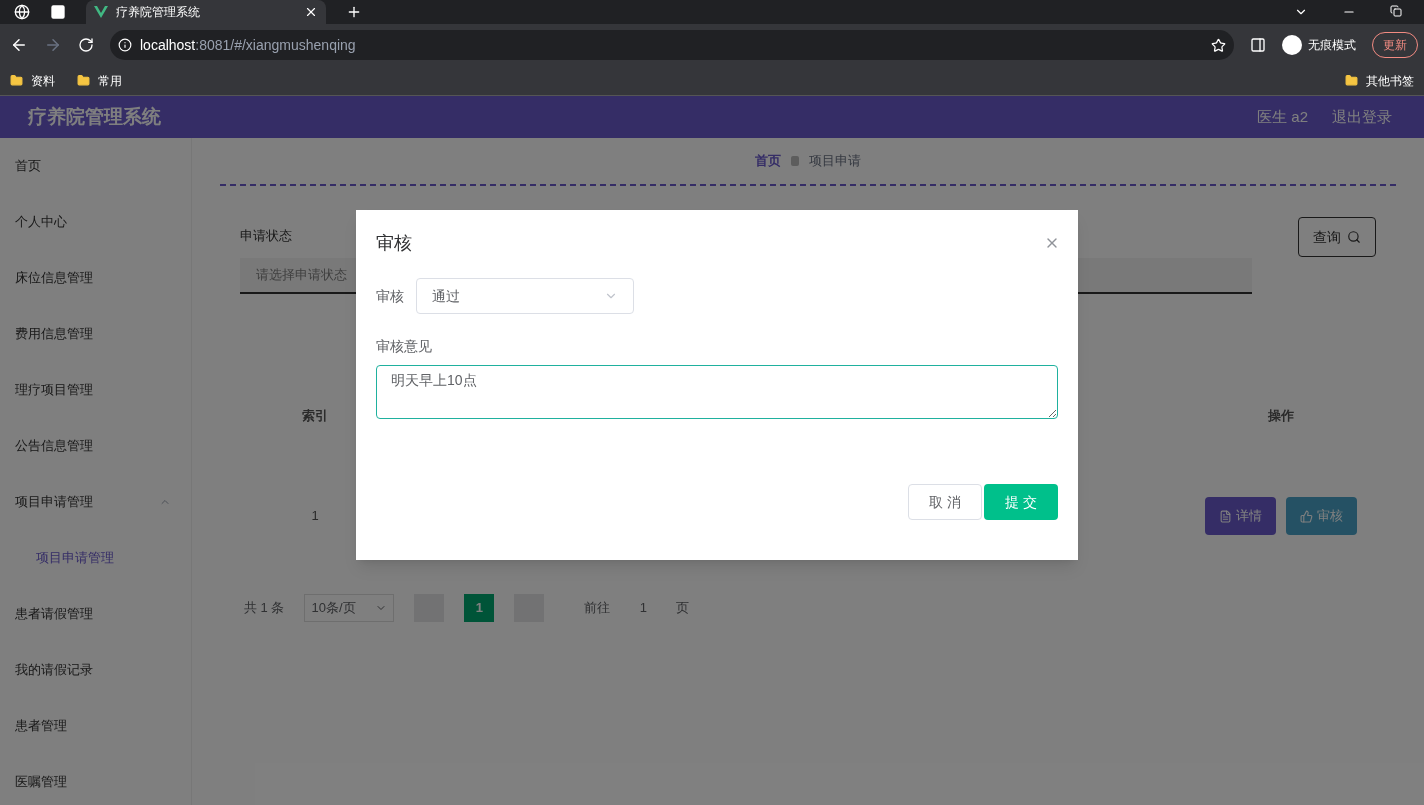  Describe the element at coordinates (46, 278) in the screenshot. I see `sidebar-item: 床位信息管理` at that location.